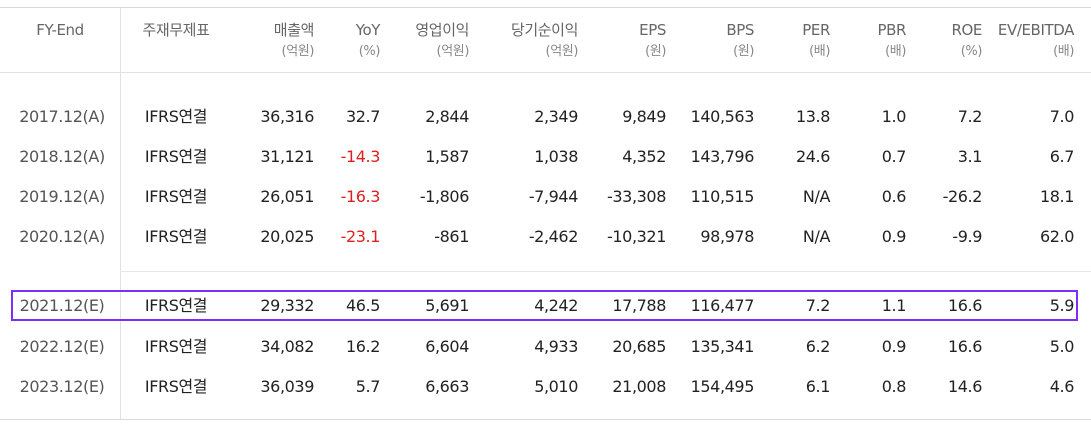  Describe the element at coordinates (722, 386) in the screenshot. I see `cell-bps: 154,495` at that location.